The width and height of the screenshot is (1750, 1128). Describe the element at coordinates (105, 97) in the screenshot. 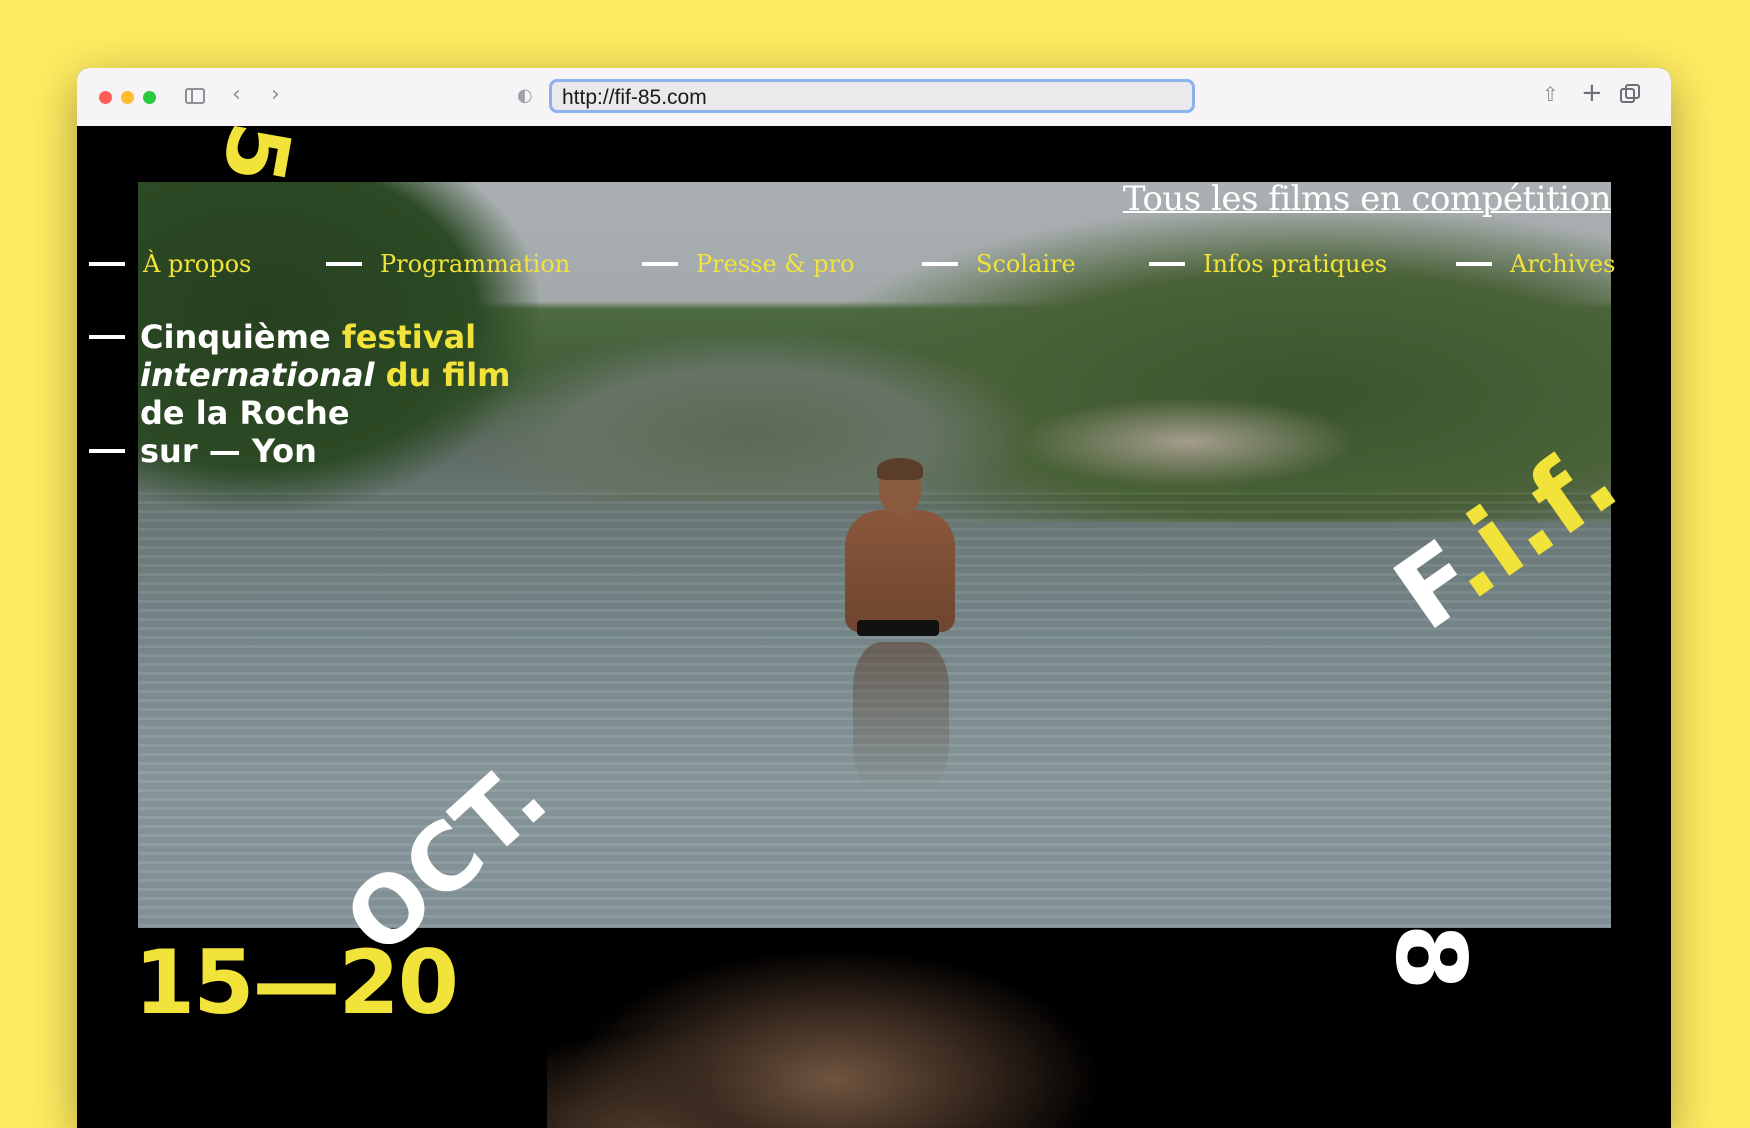

I see `close-window-button` at that location.